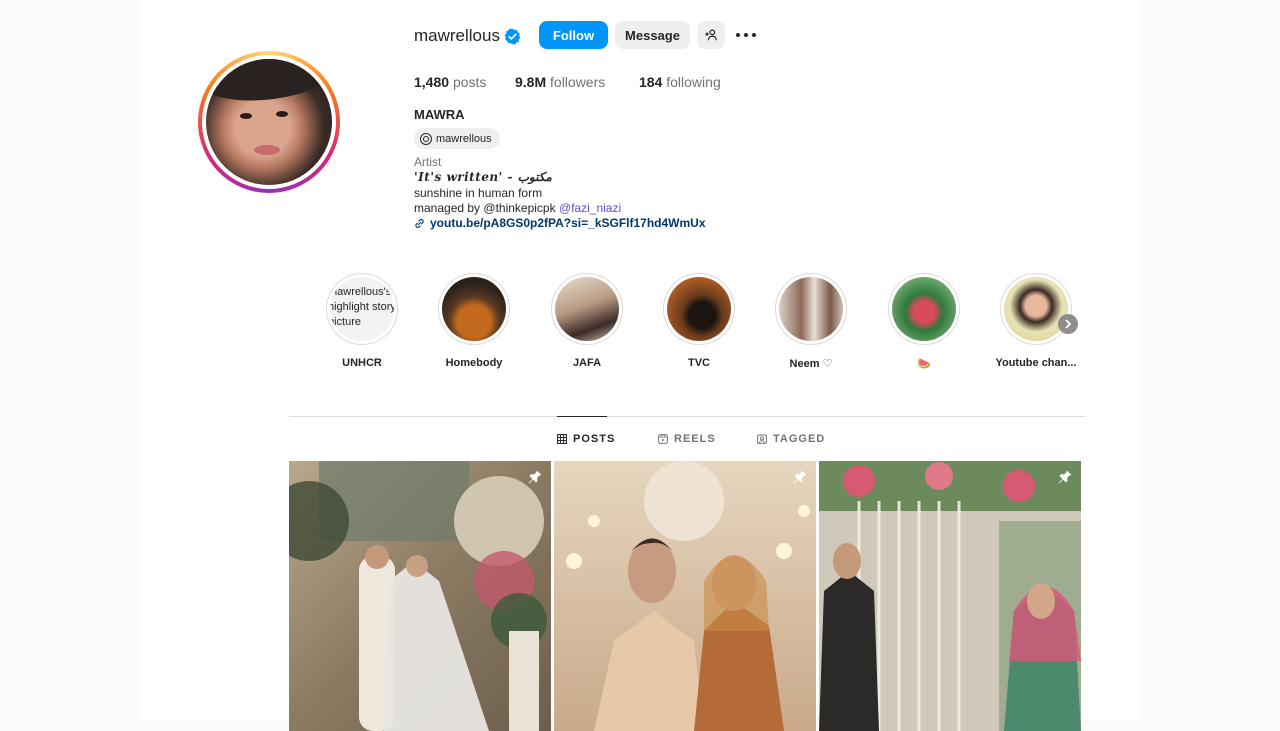  Describe the element at coordinates (450, 82) in the screenshot. I see `posts-count: 1,480 posts` at that location.